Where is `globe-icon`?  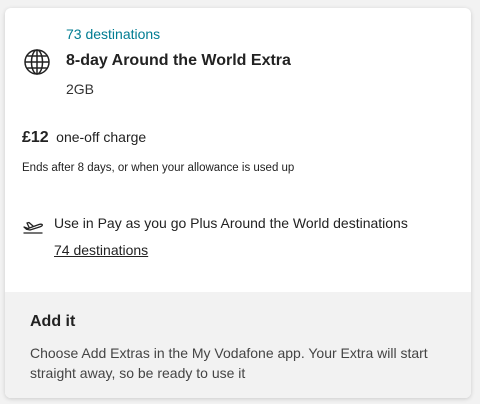
globe-icon is located at coordinates (37, 62).